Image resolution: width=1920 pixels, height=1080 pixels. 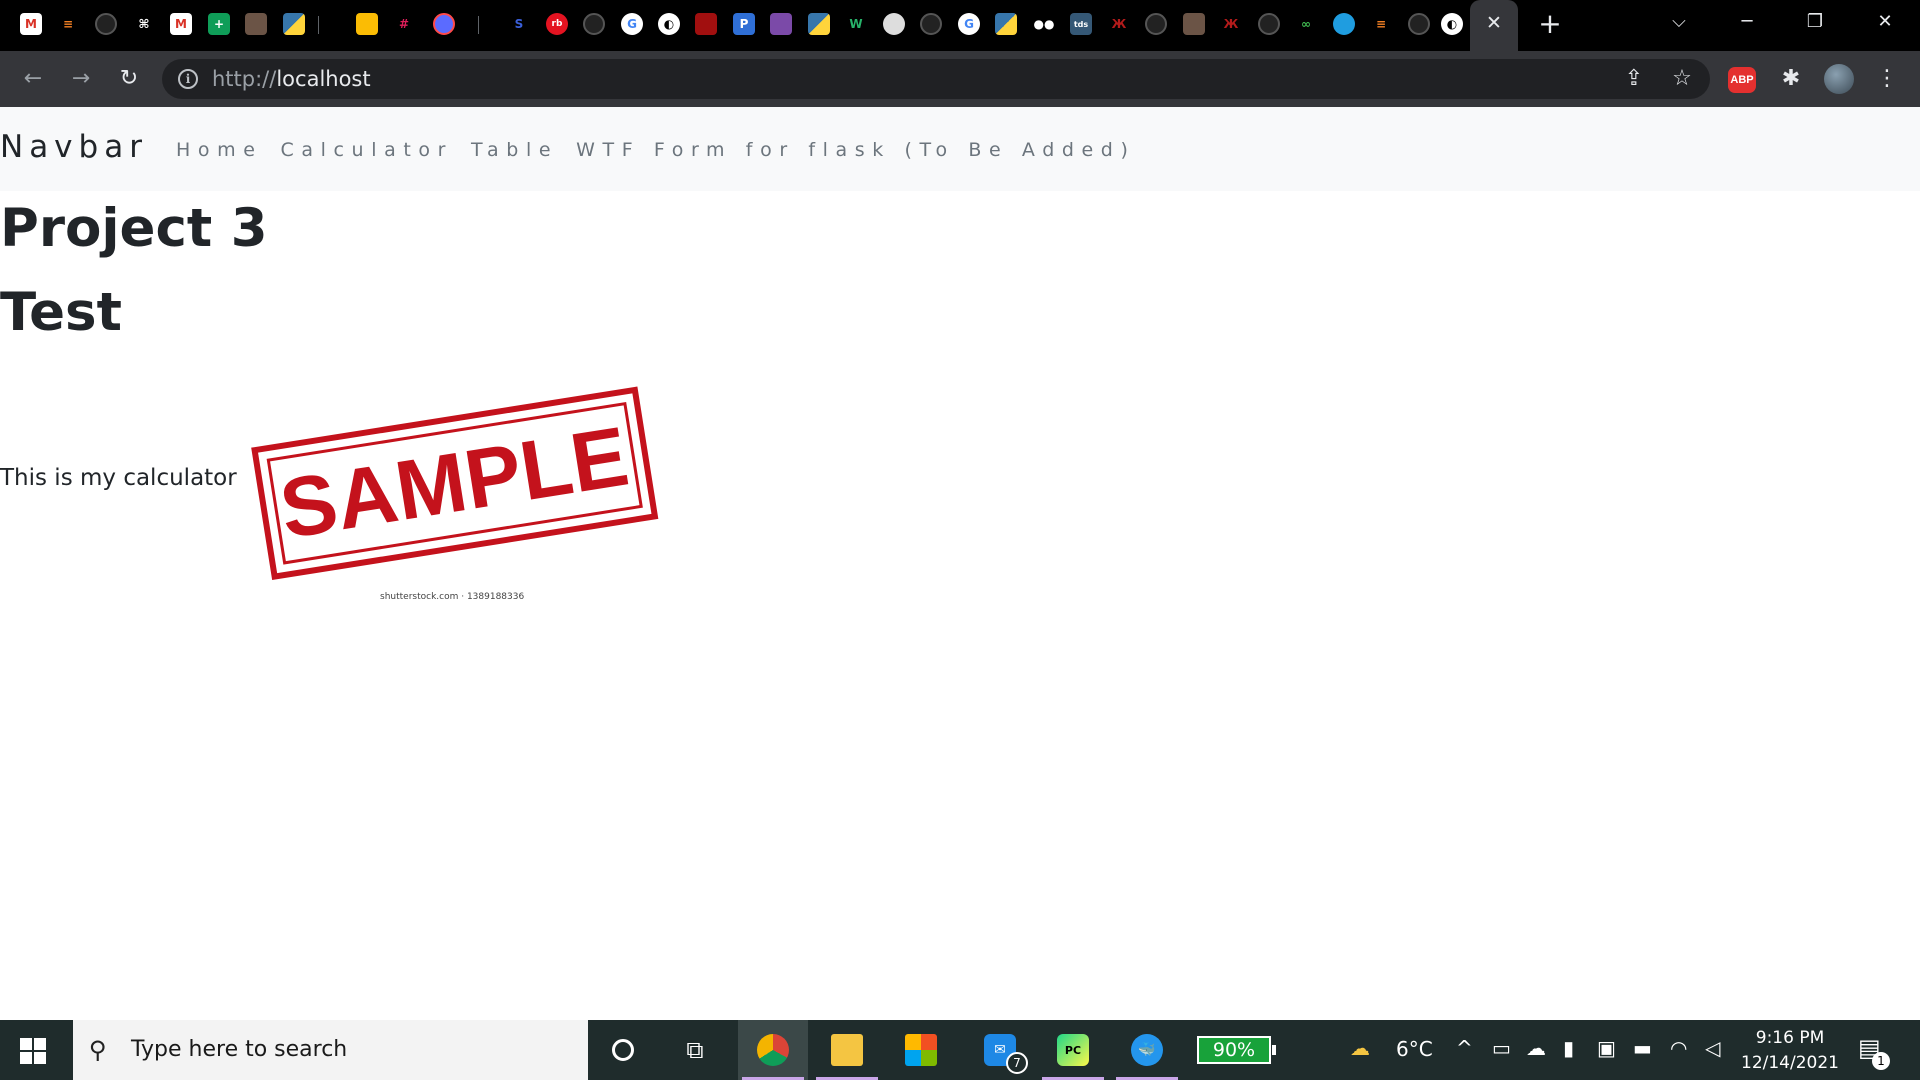 I want to click on microphone-icon: ▮, so click(x=1568, y=1048).